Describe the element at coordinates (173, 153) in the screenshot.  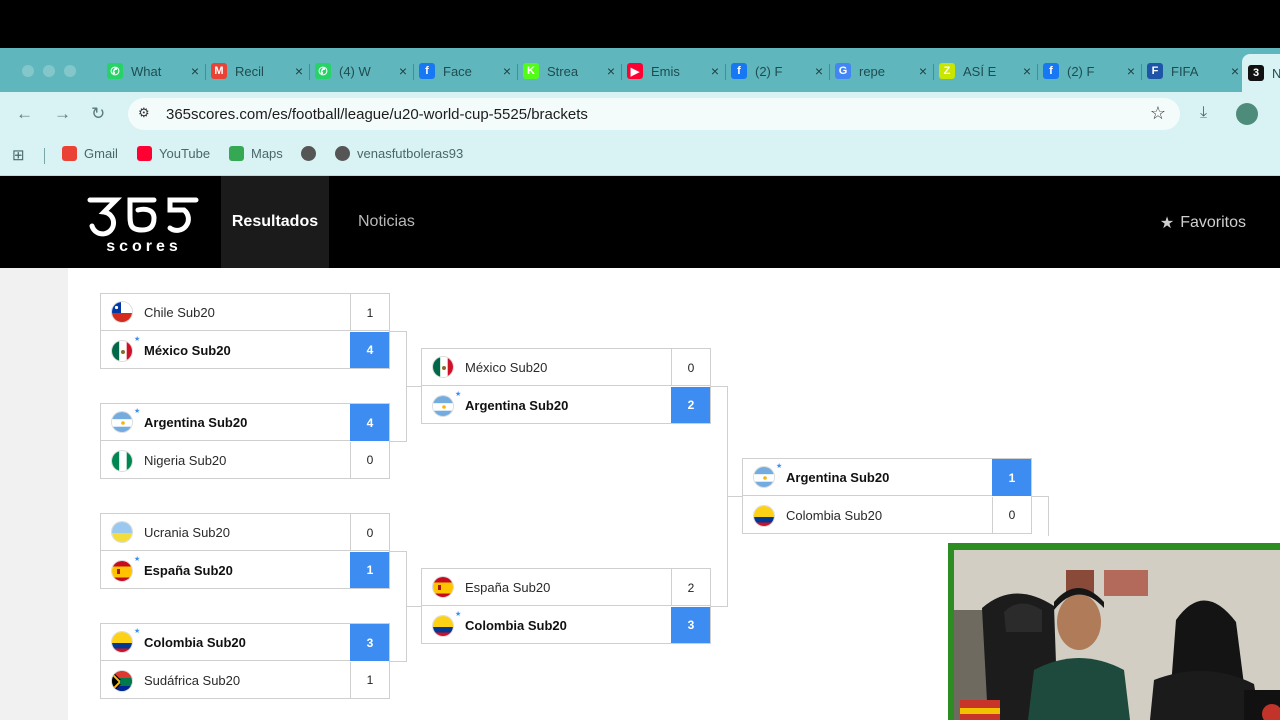
I see `bookmark-item: YouTube` at that location.